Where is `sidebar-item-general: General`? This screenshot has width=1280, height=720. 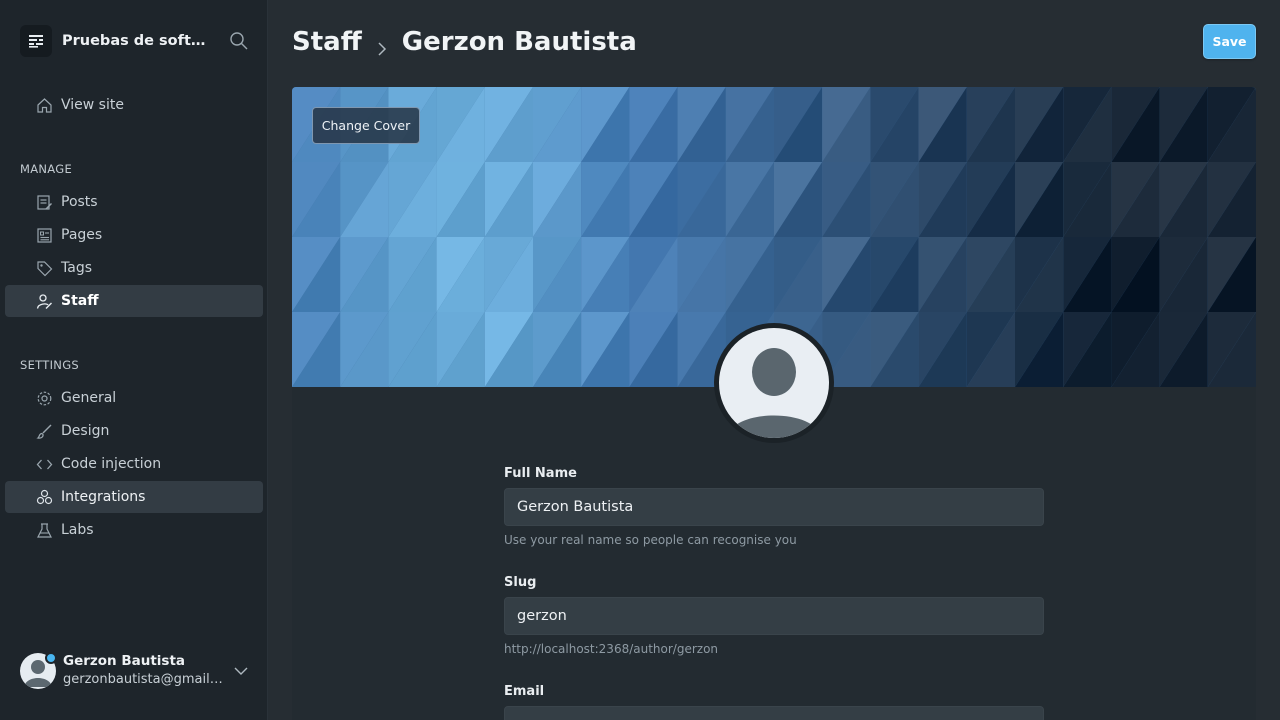
sidebar-item-general: General is located at coordinates (134, 398).